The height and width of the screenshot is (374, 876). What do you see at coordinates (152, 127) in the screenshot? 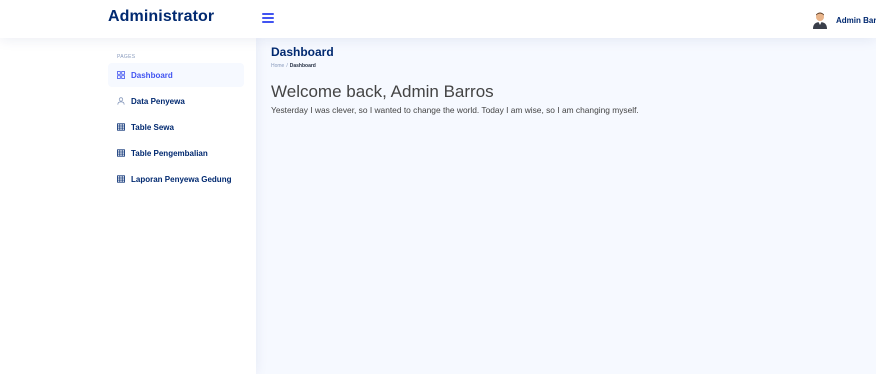
I see `sidebar-item-label: Table Sewa` at bounding box center [152, 127].